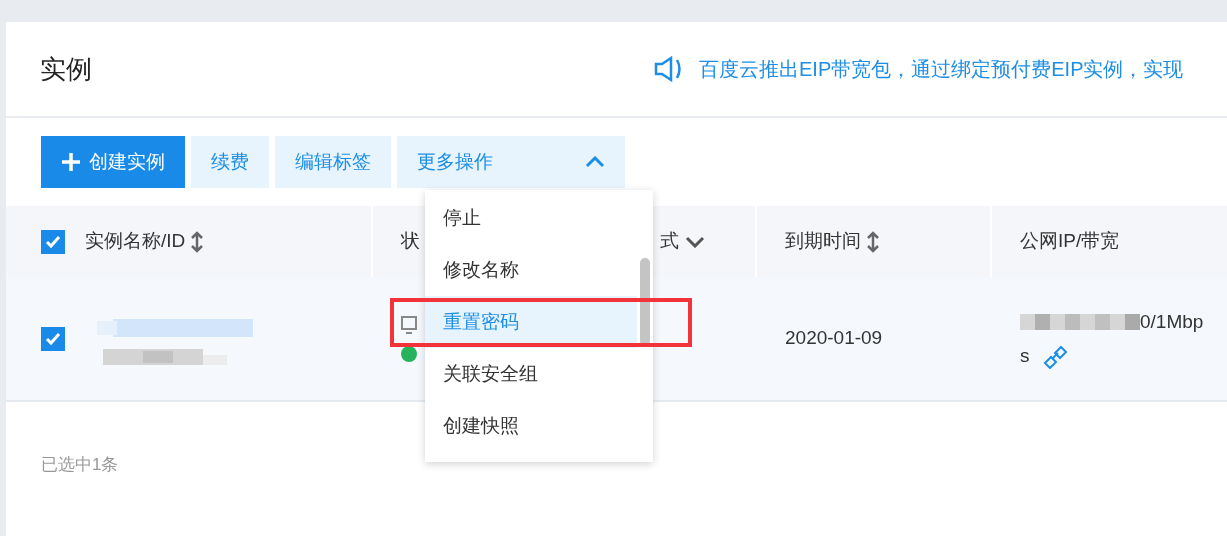 Image resolution: width=1227 pixels, height=536 pixels. I want to click on plus-icon, so click(71, 162).